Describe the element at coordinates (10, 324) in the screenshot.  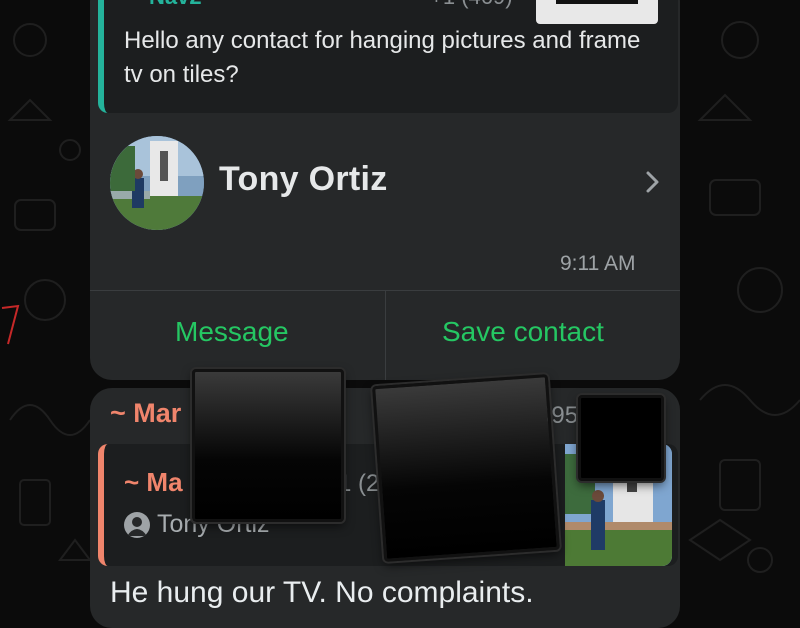
I see `red-annotation-mark` at that location.